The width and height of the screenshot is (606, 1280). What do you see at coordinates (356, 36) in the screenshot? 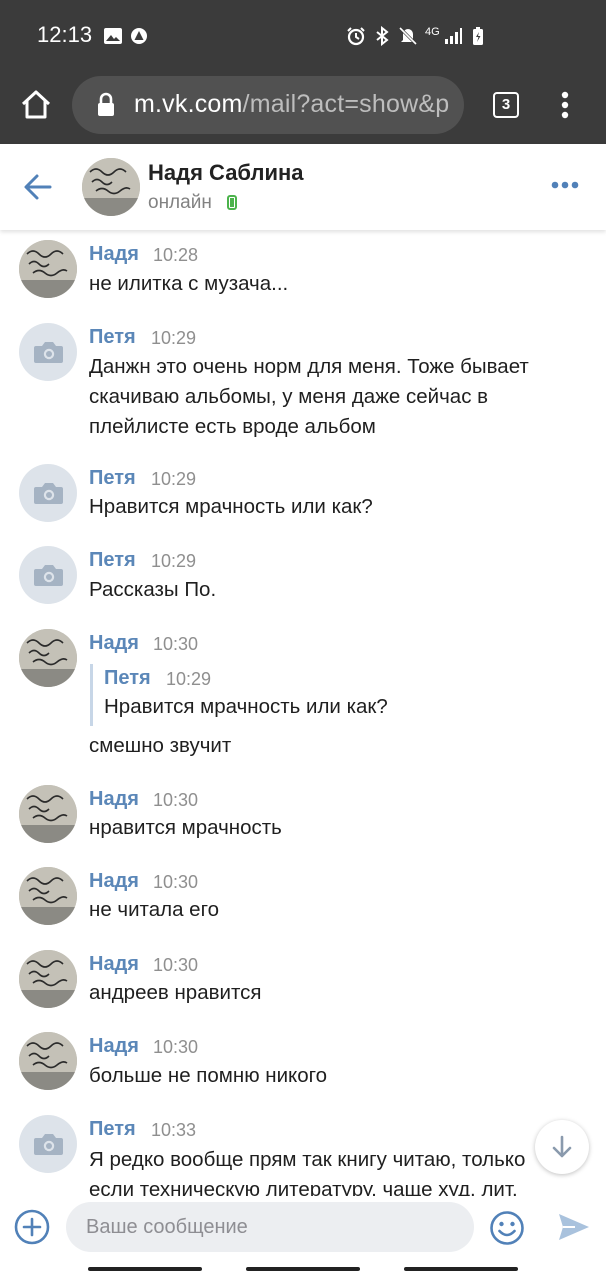
I see `alarm-icon` at bounding box center [356, 36].